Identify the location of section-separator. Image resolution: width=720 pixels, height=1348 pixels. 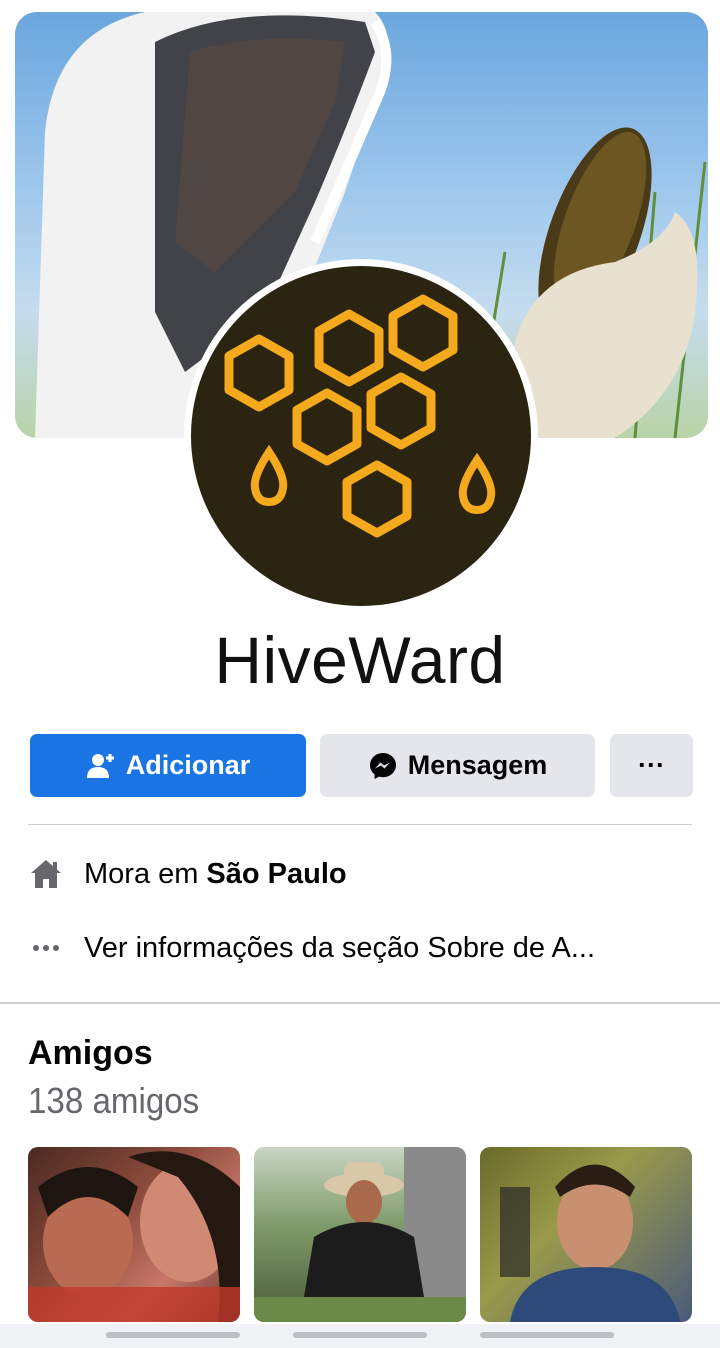
(360, 1003).